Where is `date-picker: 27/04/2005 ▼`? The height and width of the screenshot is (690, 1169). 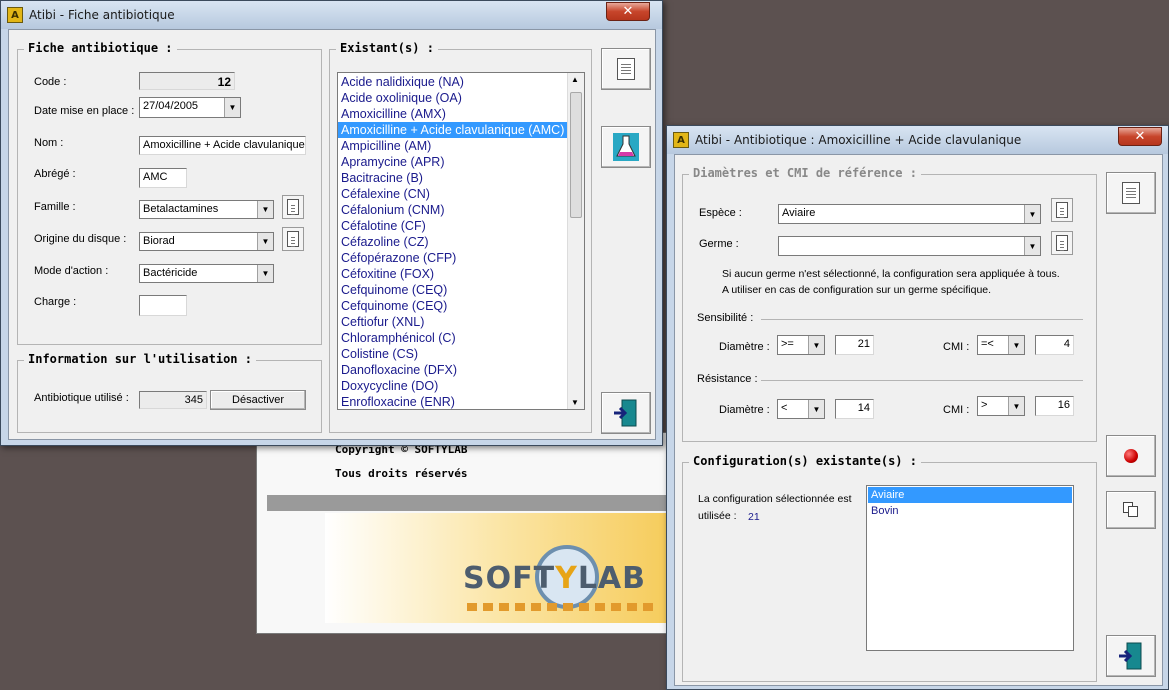
date-picker: 27/04/2005 ▼ is located at coordinates (190, 107).